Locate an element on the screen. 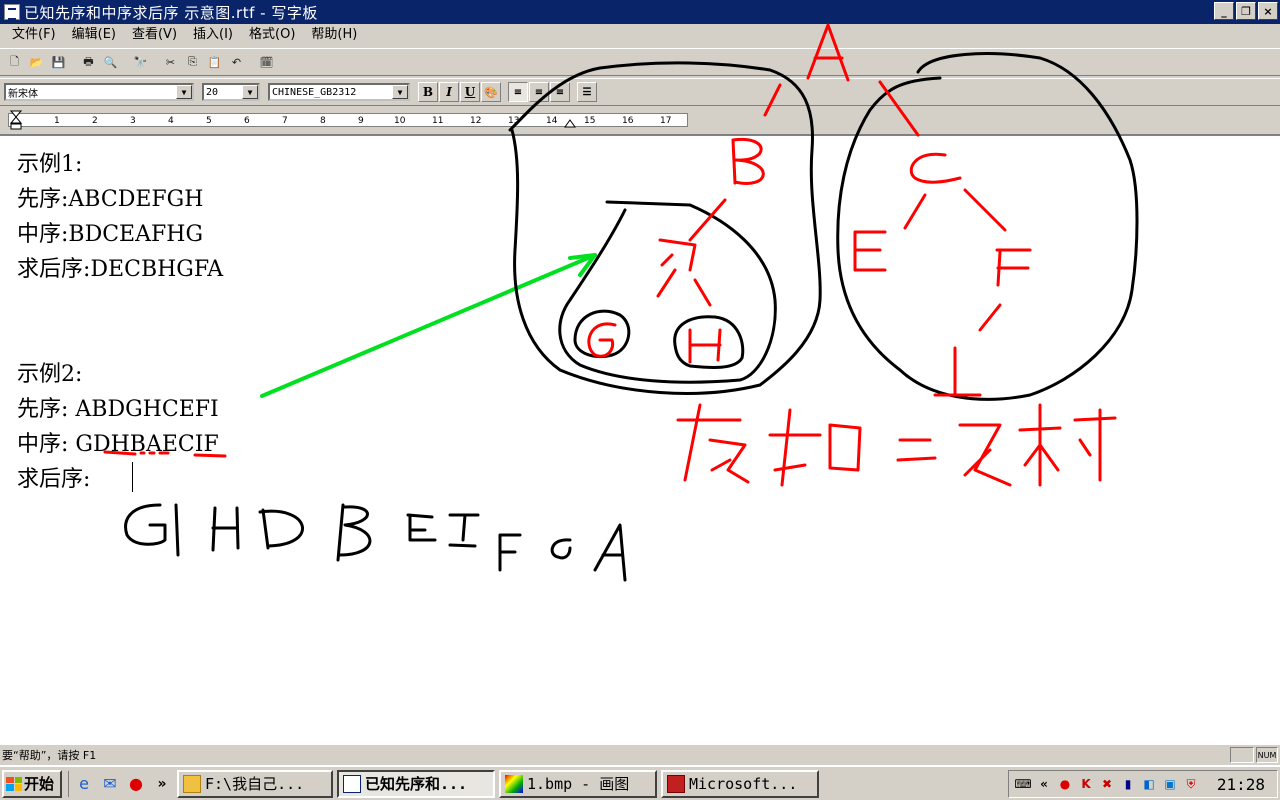 Image resolution: width=1280 pixels, height=800 pixels. doc-line: 求后序:DECBHGFA is located at coordinates (120, 269).